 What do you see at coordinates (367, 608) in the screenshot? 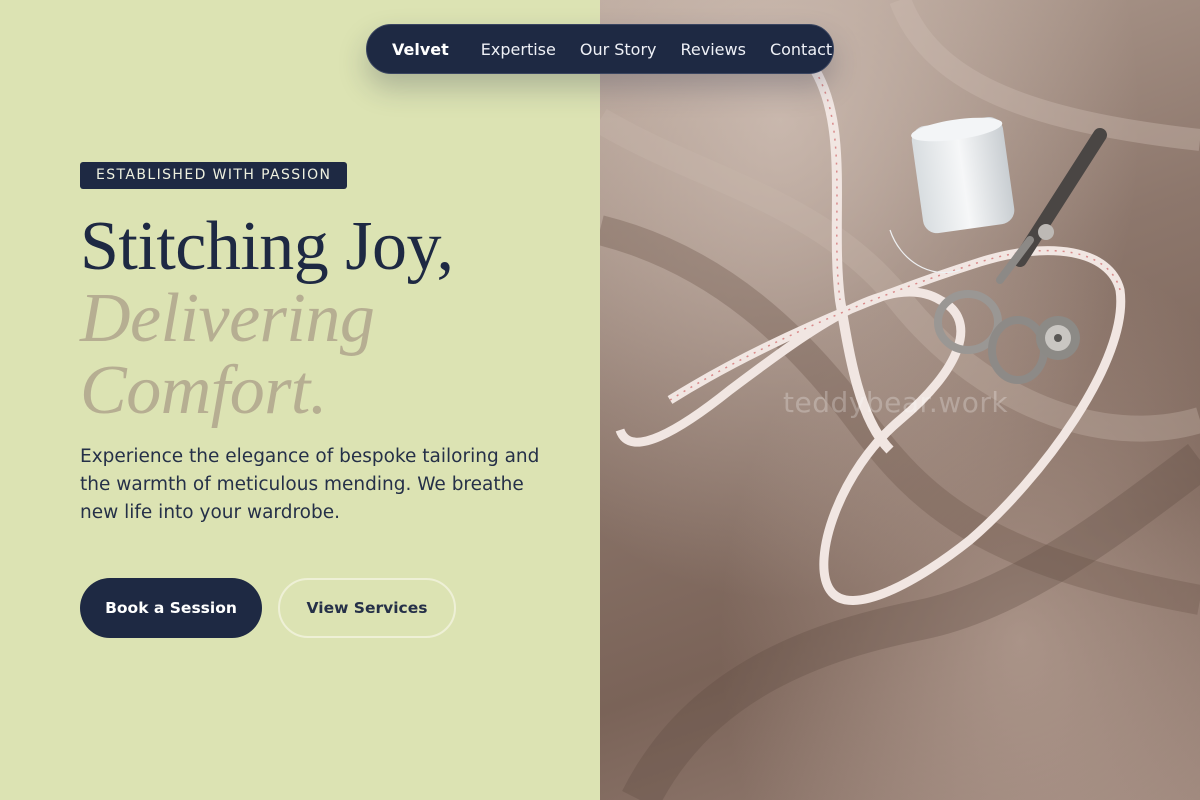
I see `view-services-button: View Services` at bounding box center [367, 608].